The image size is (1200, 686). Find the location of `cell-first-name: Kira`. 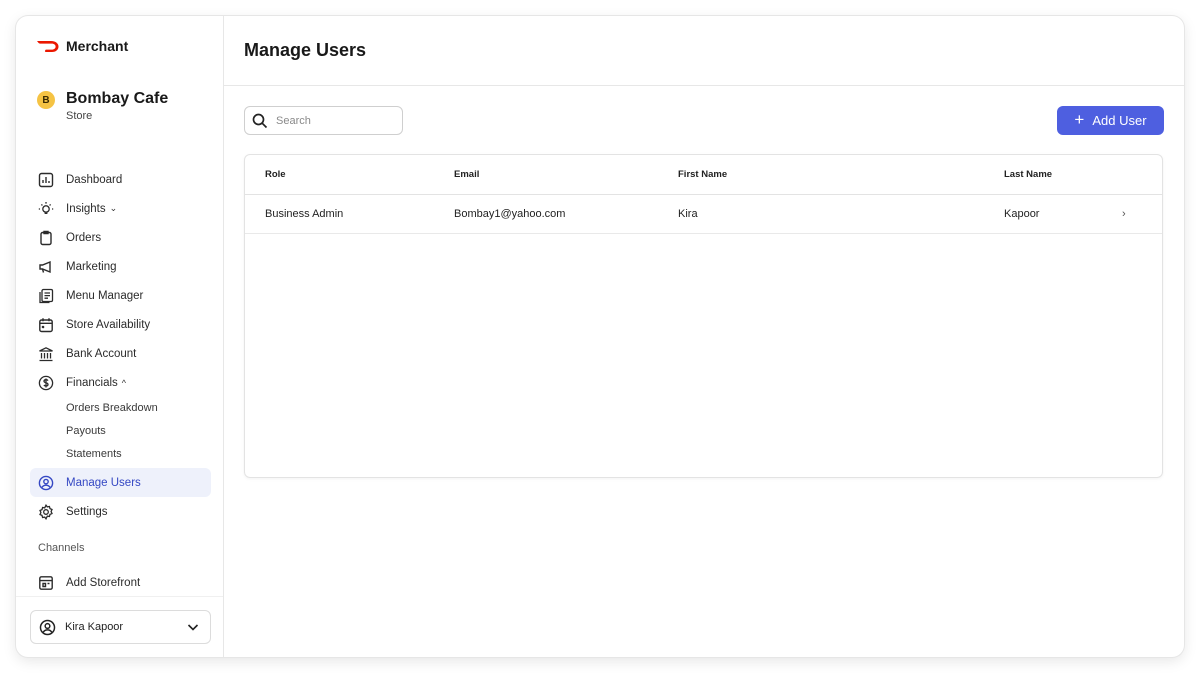

cell-first-name: Kira is located at coordinates (688, 214).